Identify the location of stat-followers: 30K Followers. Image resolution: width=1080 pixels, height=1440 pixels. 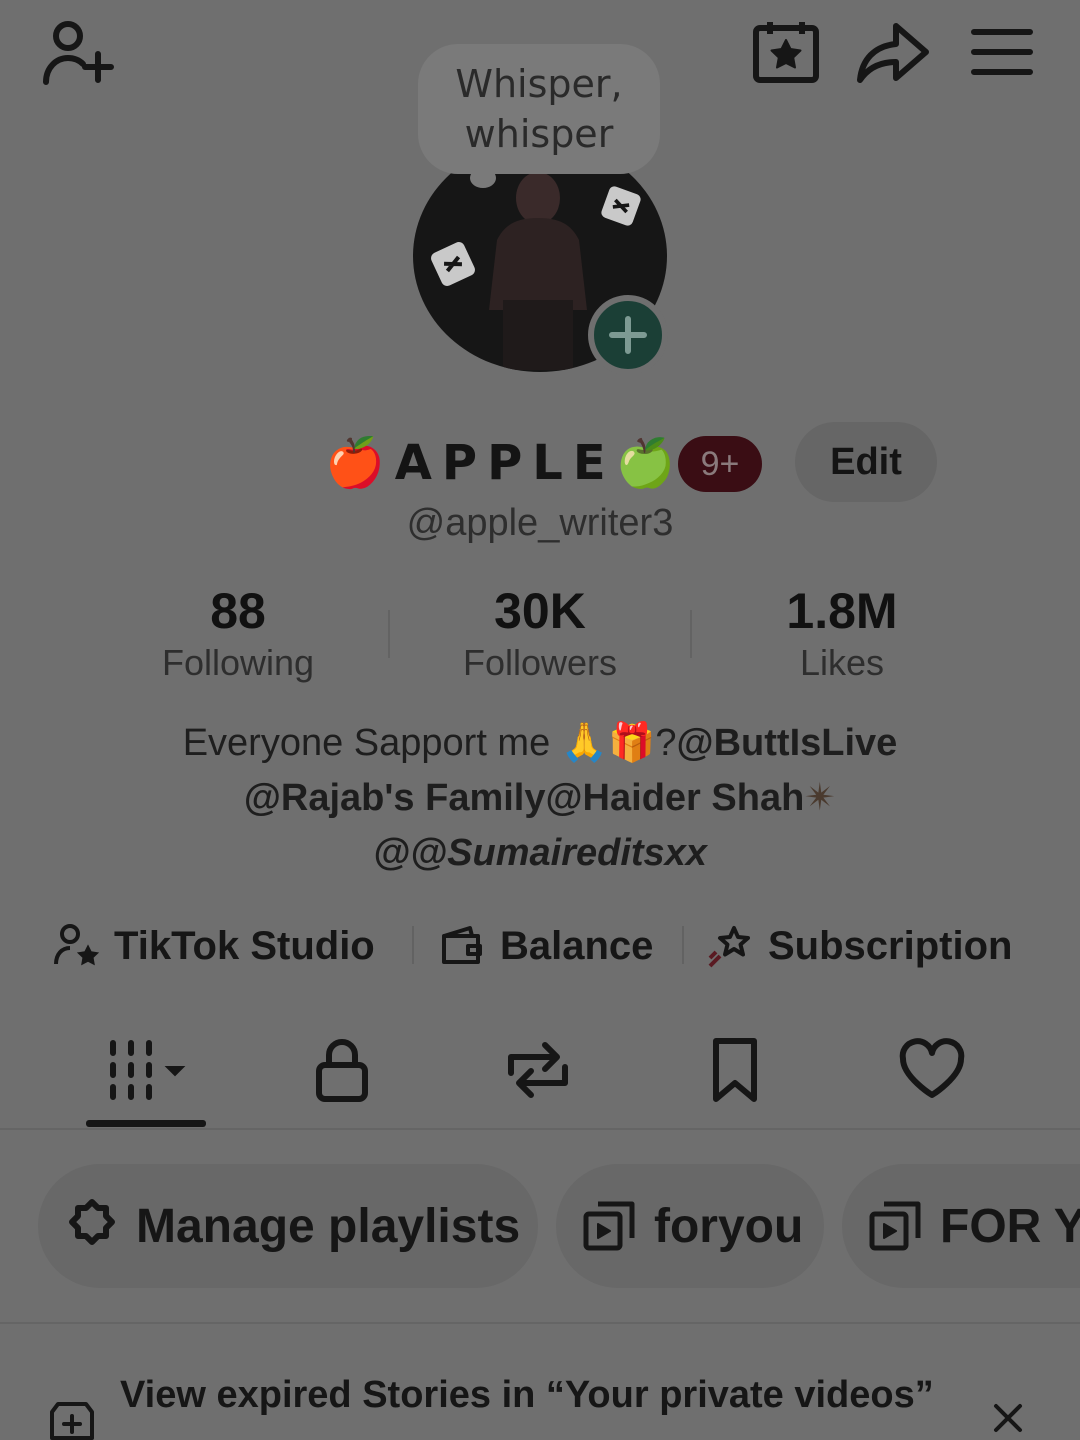
(540, 634).